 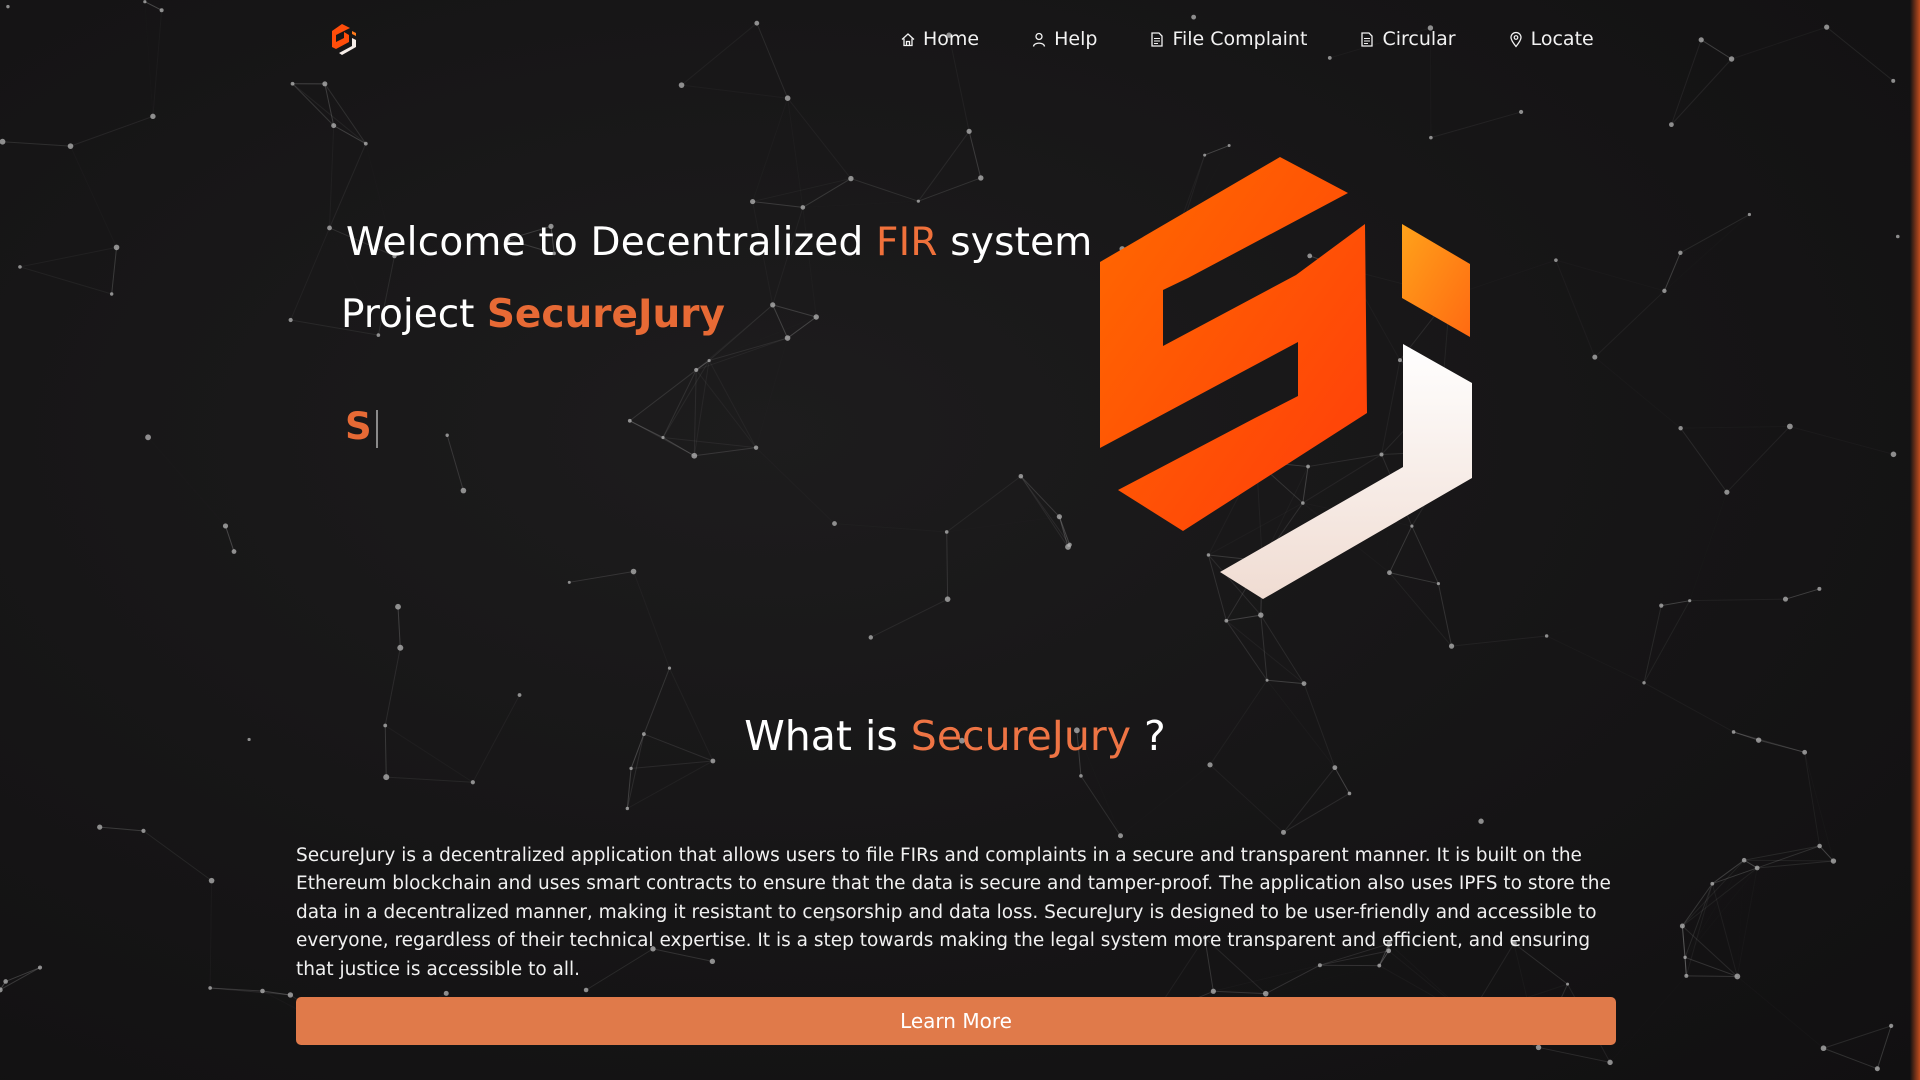 I want to click on nav-links: Home Help File Complaint Circular Locate, so click(x=1247, y=39).